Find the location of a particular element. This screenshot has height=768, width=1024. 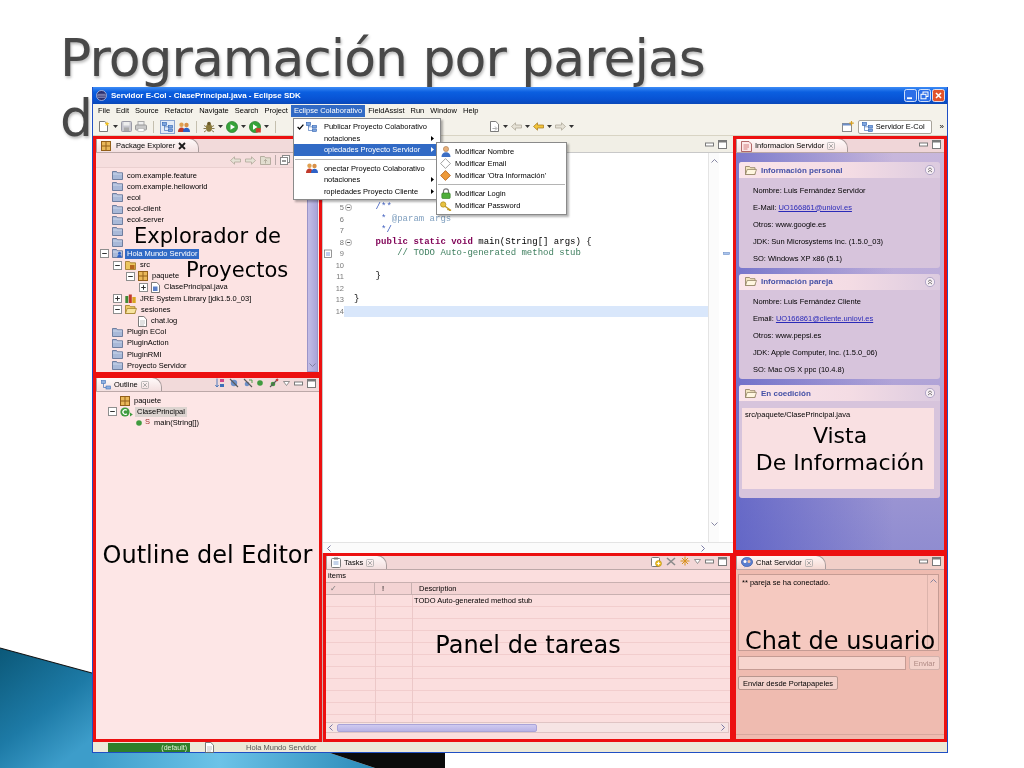

restore-icon is located at coordinates (924, 95).